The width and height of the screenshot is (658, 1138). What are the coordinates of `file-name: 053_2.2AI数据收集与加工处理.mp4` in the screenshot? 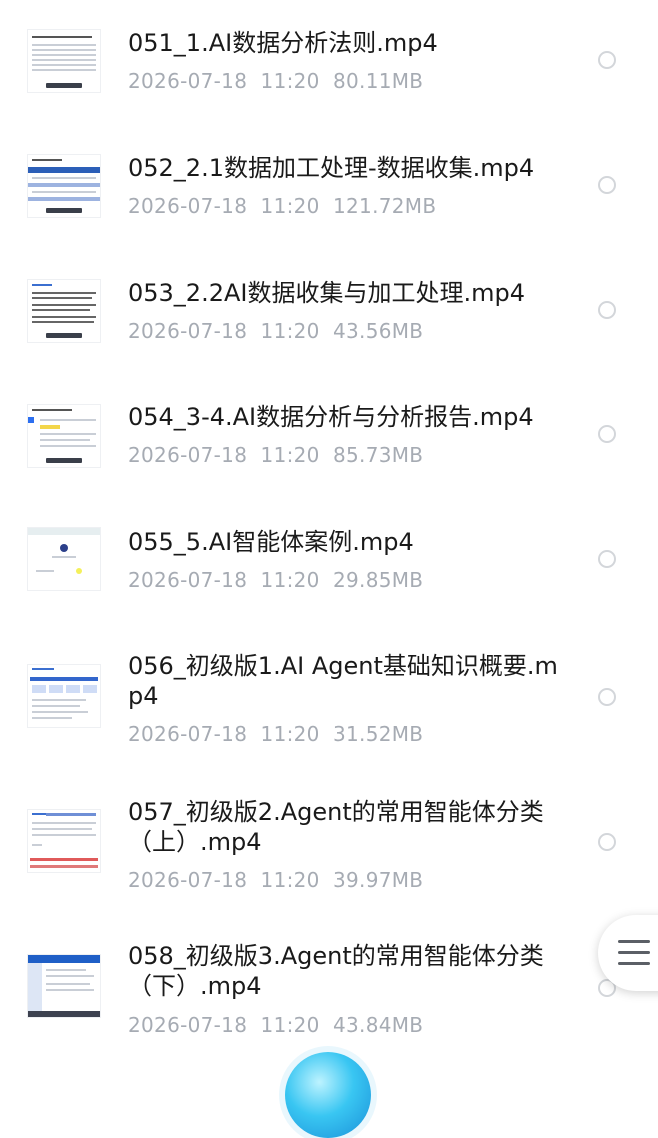 It's located at (326, 293).